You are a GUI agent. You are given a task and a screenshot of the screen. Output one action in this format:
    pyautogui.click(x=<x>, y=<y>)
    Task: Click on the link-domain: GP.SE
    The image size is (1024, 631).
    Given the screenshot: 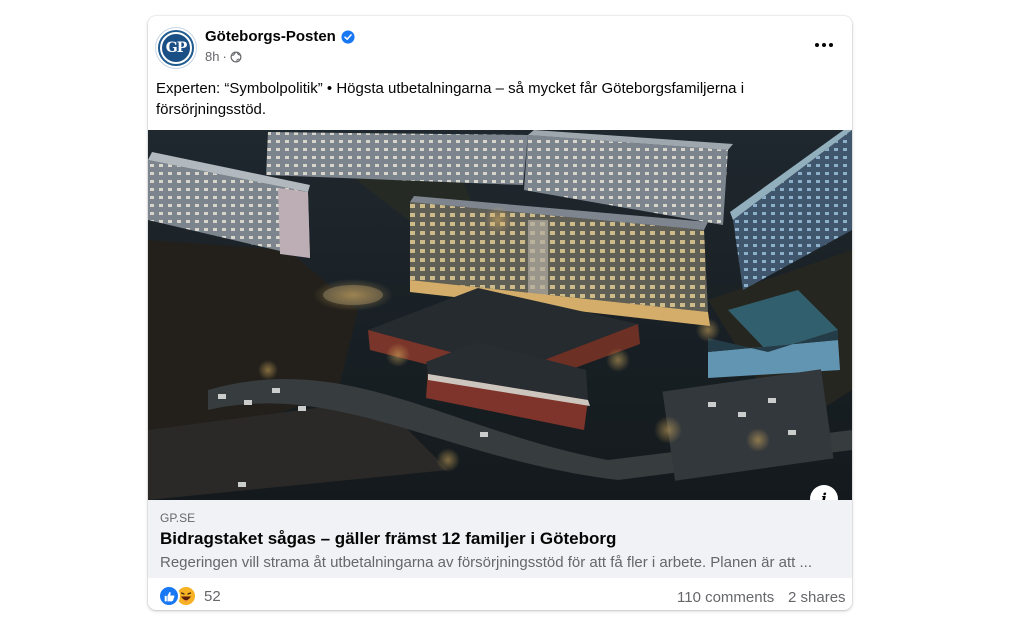 What is the action you would take?
    pyautogui.click(x=178, y=518)
    